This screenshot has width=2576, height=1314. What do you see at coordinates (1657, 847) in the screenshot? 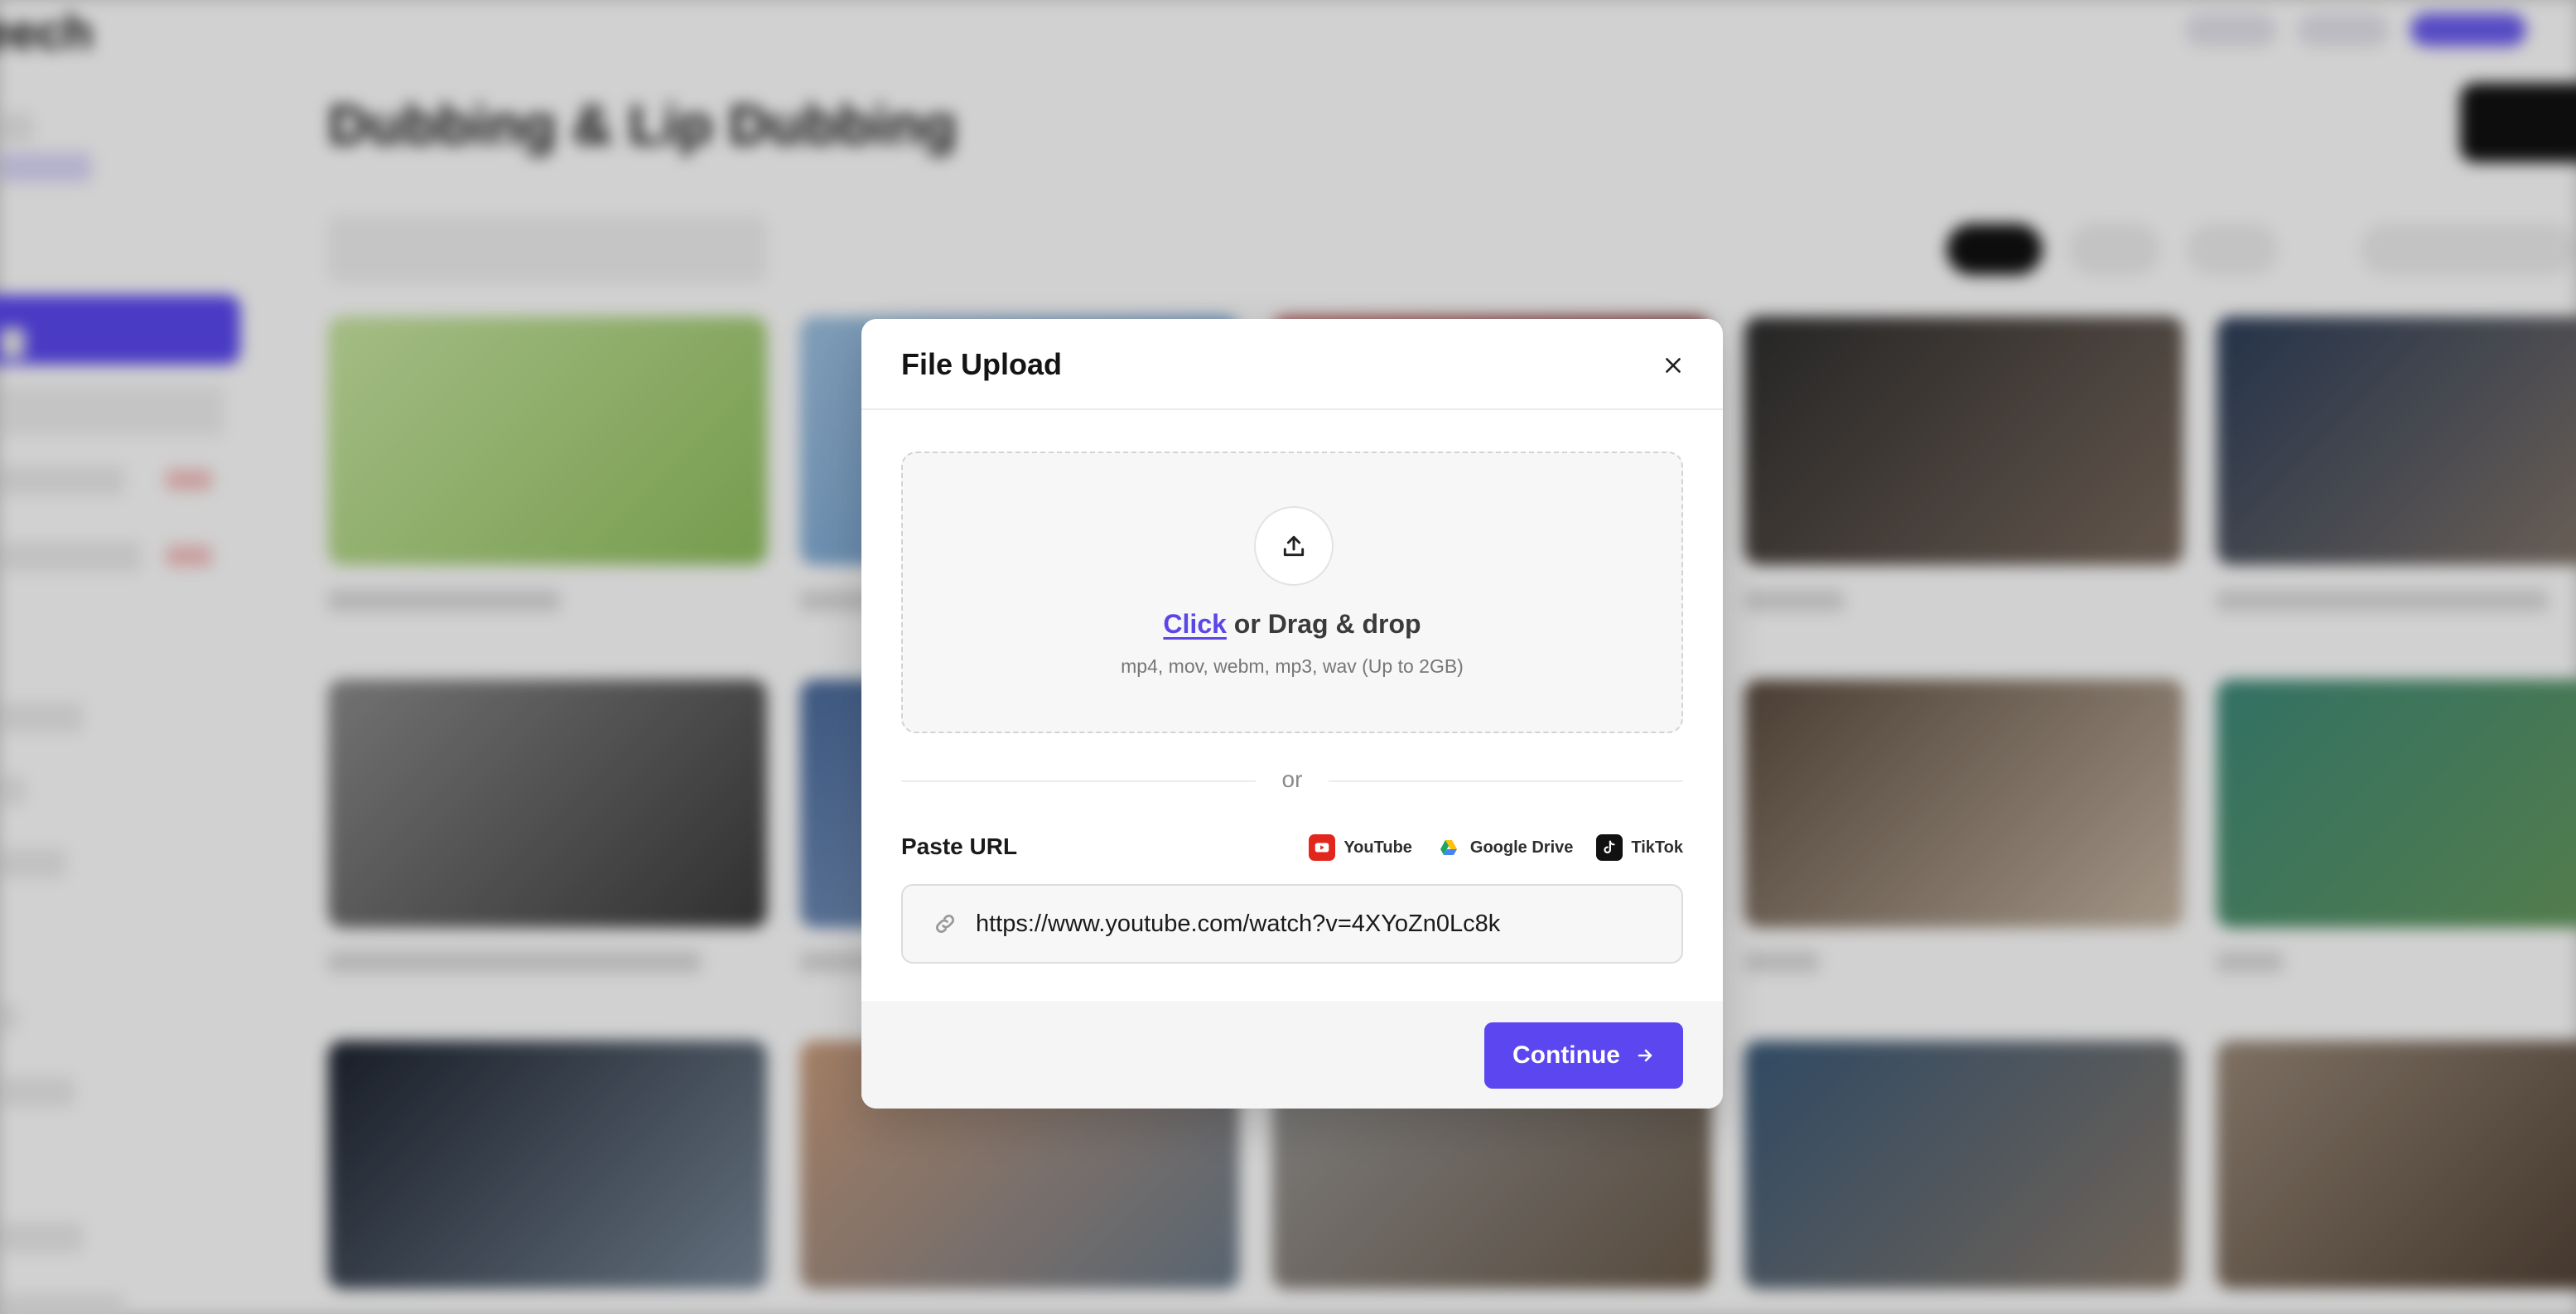
I see `source-label: TikTok` at bounding box center [1657, 847].